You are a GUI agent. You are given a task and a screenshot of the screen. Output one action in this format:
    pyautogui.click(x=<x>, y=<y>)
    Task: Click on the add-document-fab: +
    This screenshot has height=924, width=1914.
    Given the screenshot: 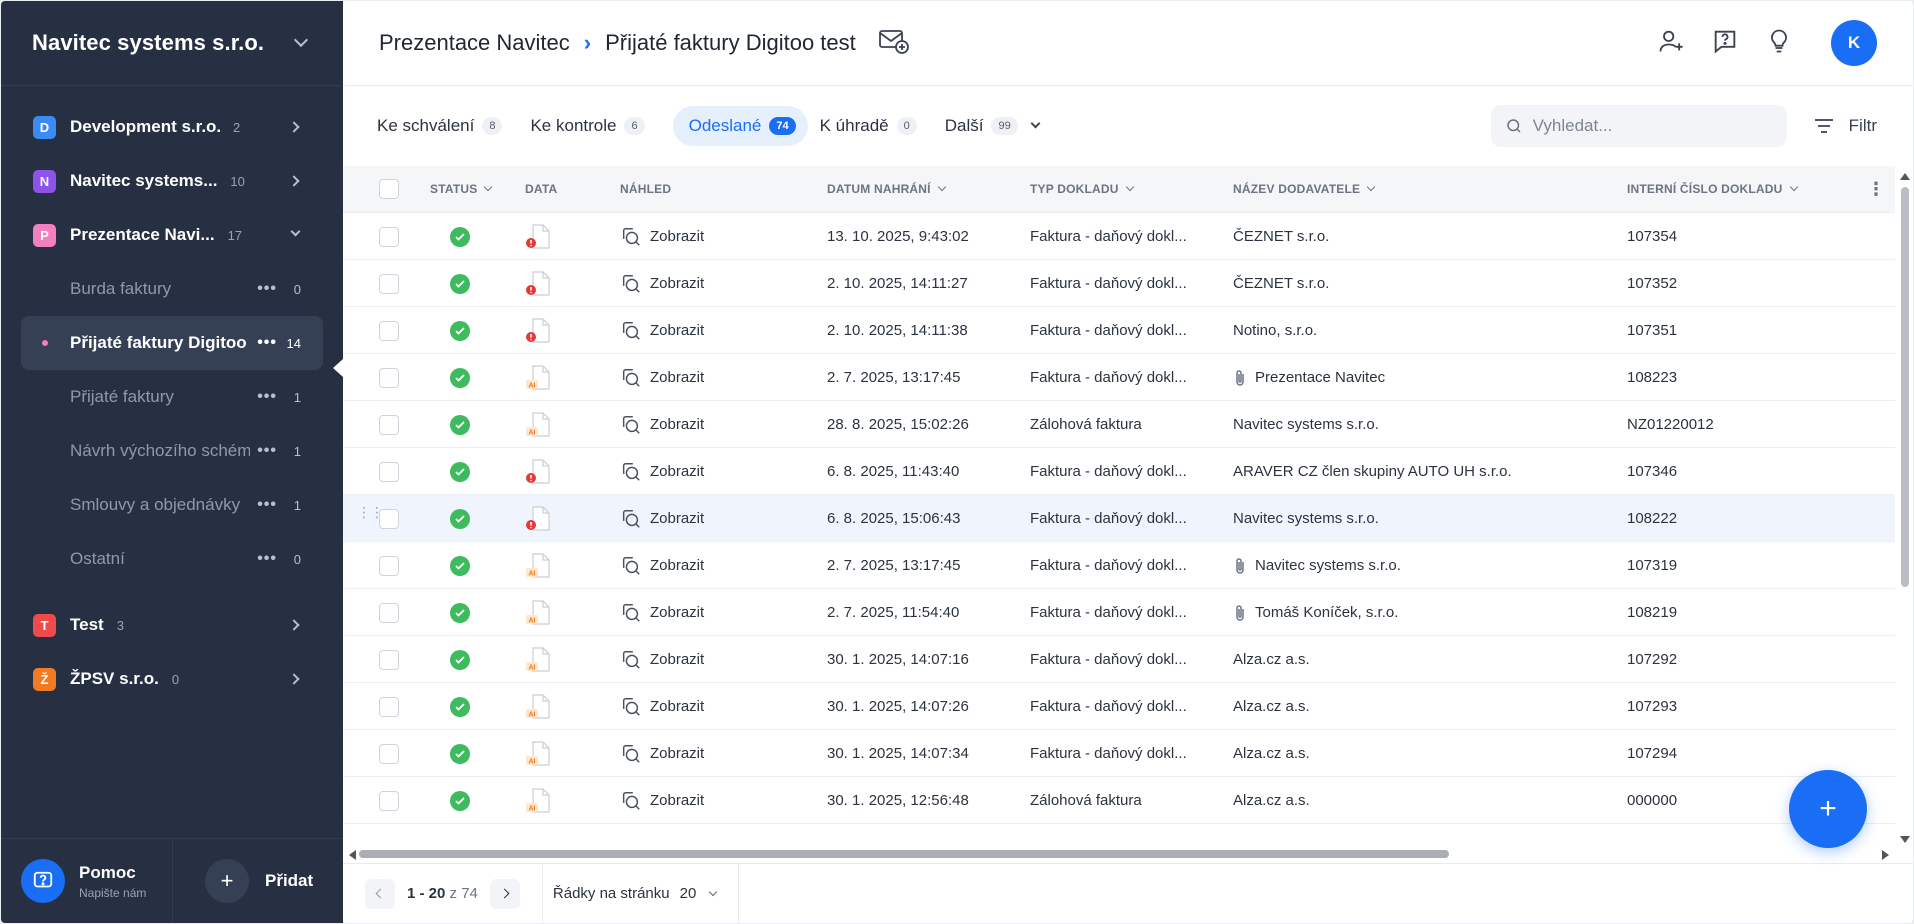 What is the action you would take?
    pyautogui.click(x=1828, y=809)
    